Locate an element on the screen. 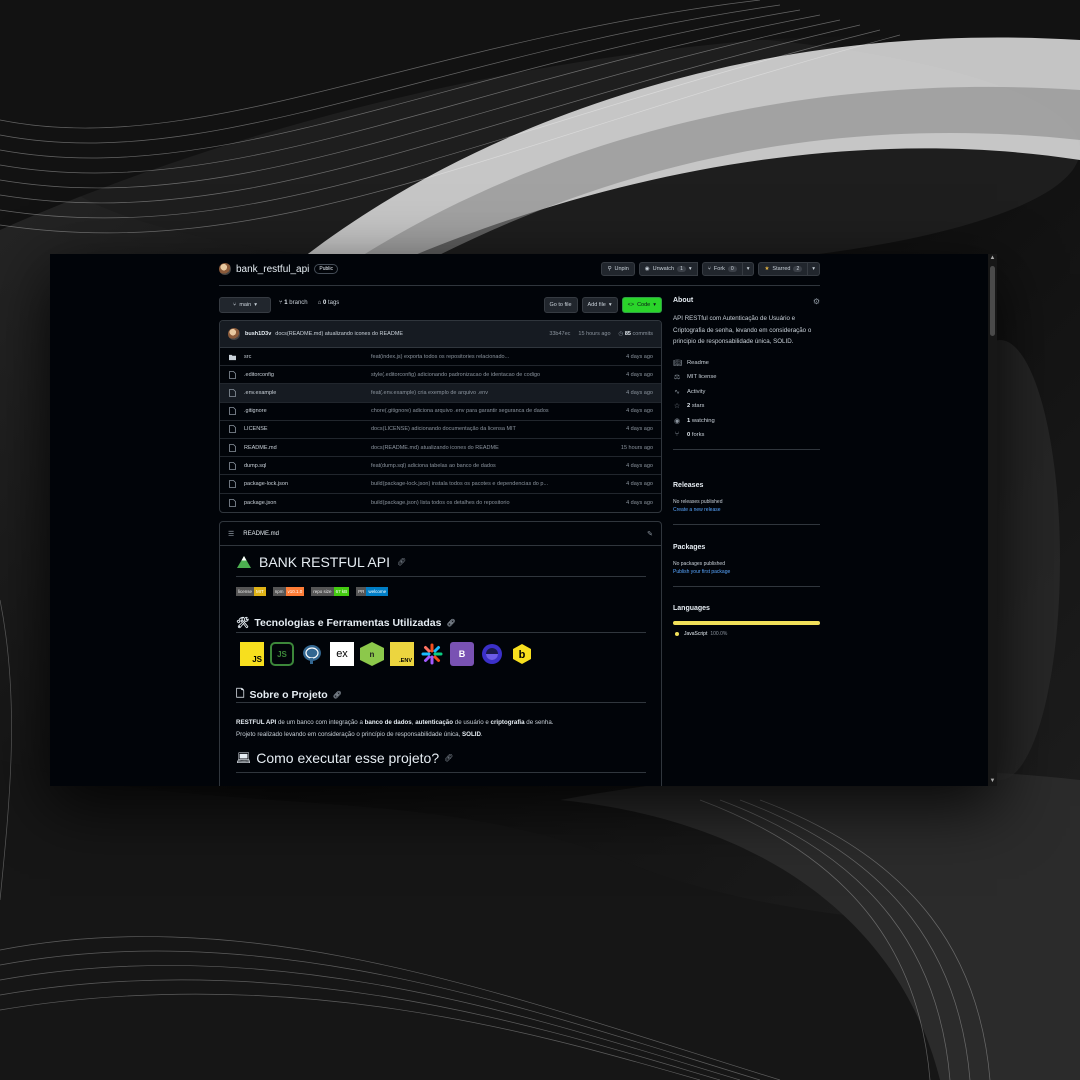 This screenshot has height=1080, width=1080. commit-author: bush1D3v is located at coordinates (258, 334).